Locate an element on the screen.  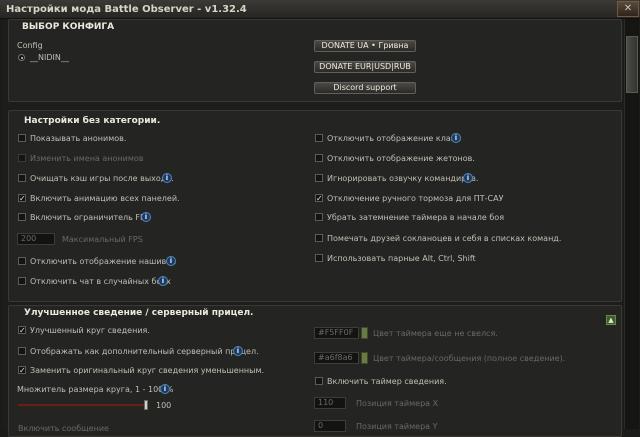
disable-tokens-label: Отключить отображение жетонов. is located at coordinates (401, 158).